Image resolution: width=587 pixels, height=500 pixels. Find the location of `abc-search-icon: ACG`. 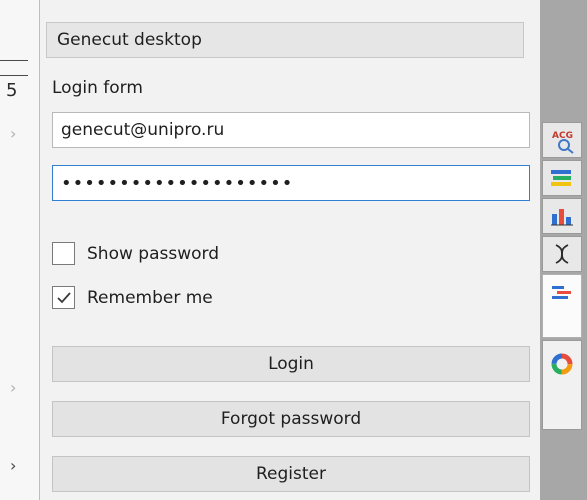

abc-search-icon: ACG is located at coordinates (563, 142).